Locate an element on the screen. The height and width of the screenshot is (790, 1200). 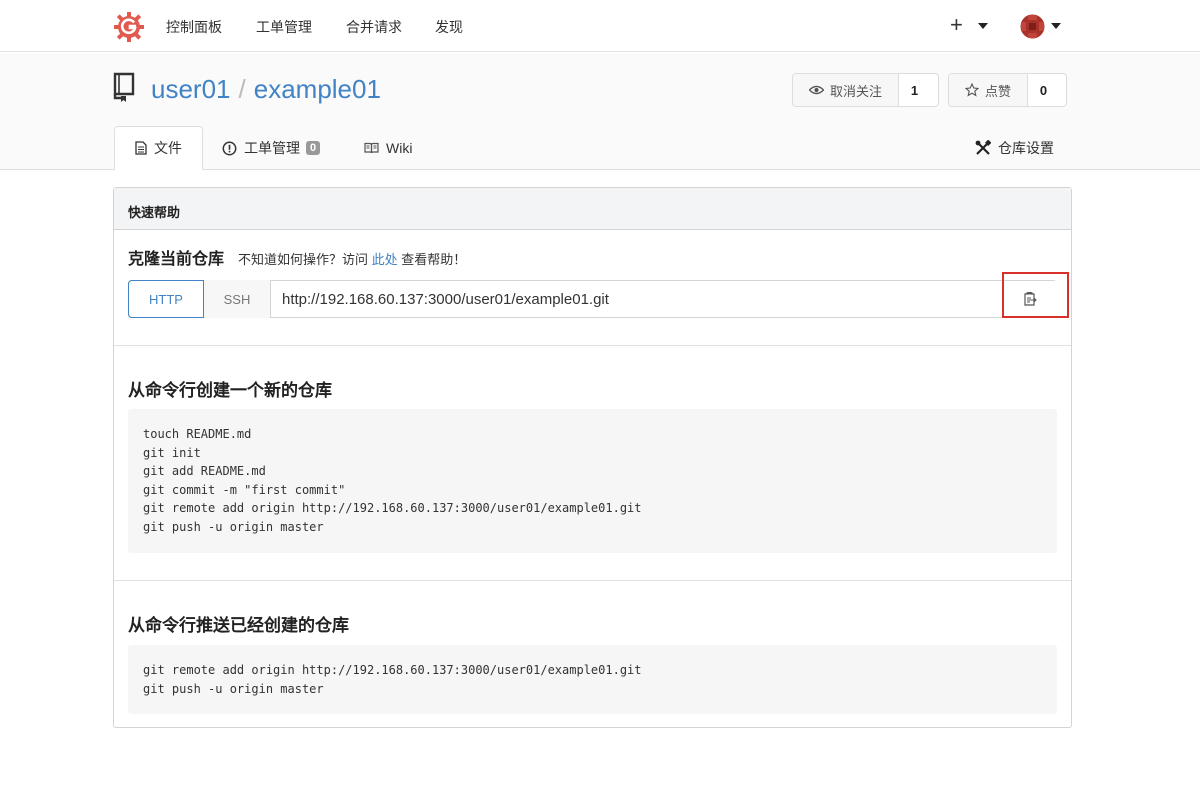
repo-owner-link: user01 is located at coordinates (191, 89).